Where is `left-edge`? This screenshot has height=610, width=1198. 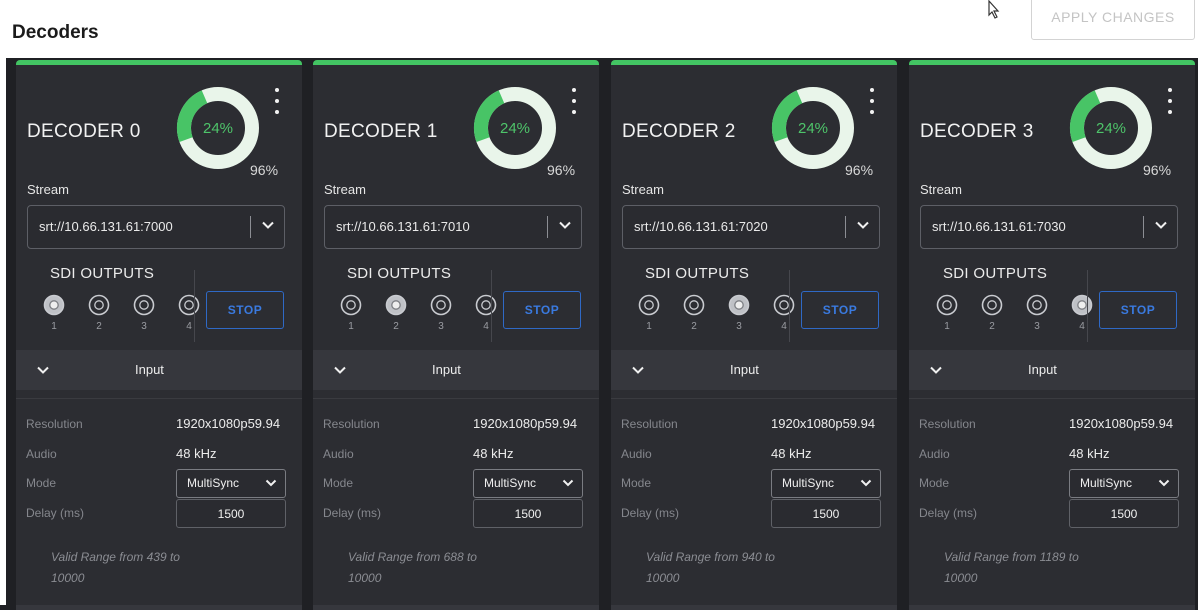 left-edge is located at coordinates (3, 331).